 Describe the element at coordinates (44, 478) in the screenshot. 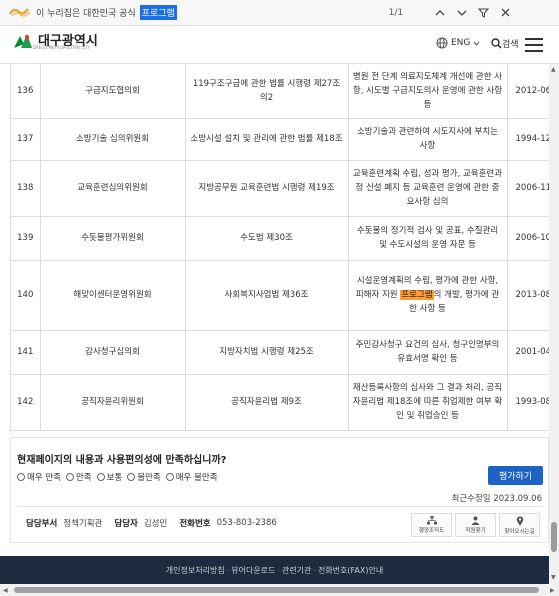

I see `option-label: 매우 만족` at that location.